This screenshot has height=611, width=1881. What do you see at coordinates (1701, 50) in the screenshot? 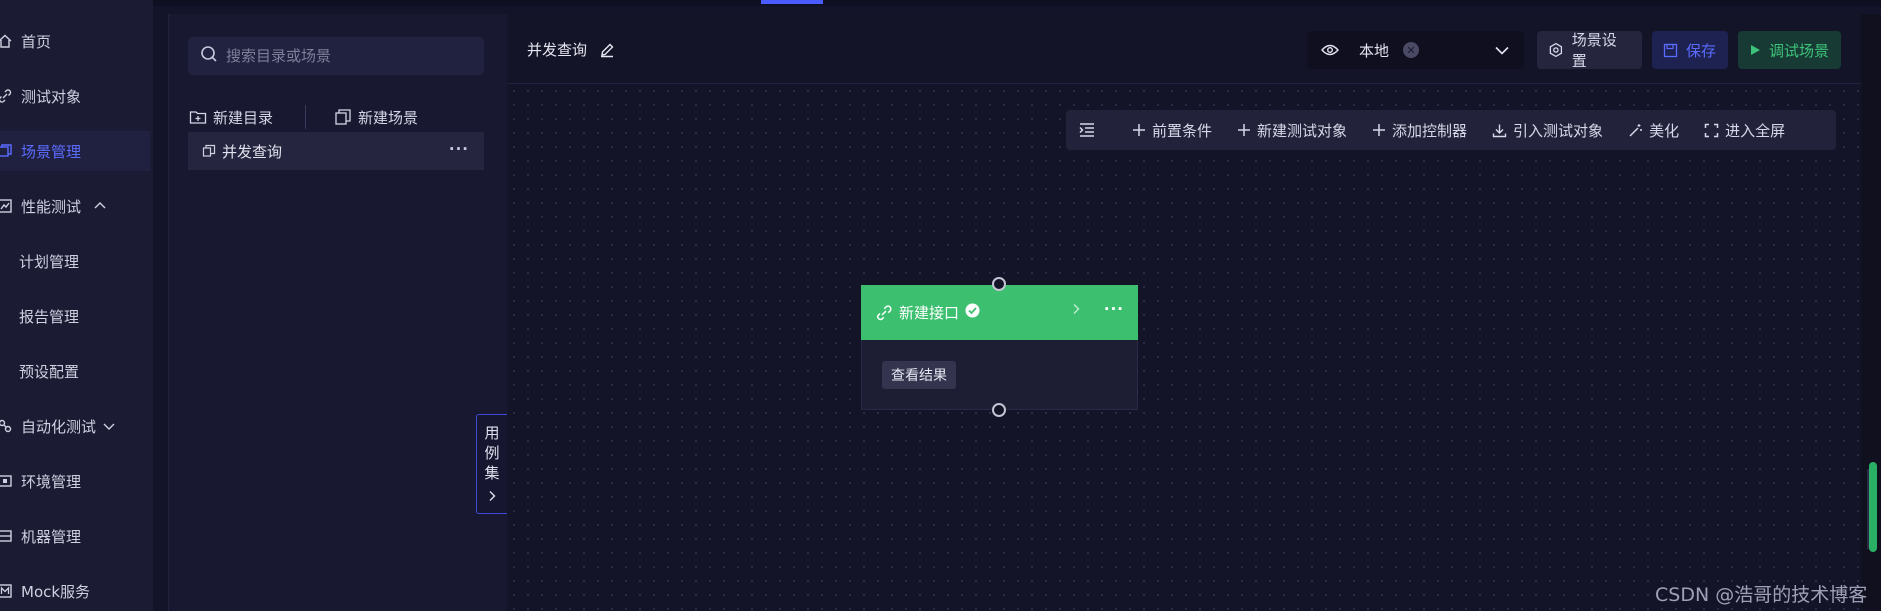
I see `save-label: 保存` at bounding box center [1701, 50].